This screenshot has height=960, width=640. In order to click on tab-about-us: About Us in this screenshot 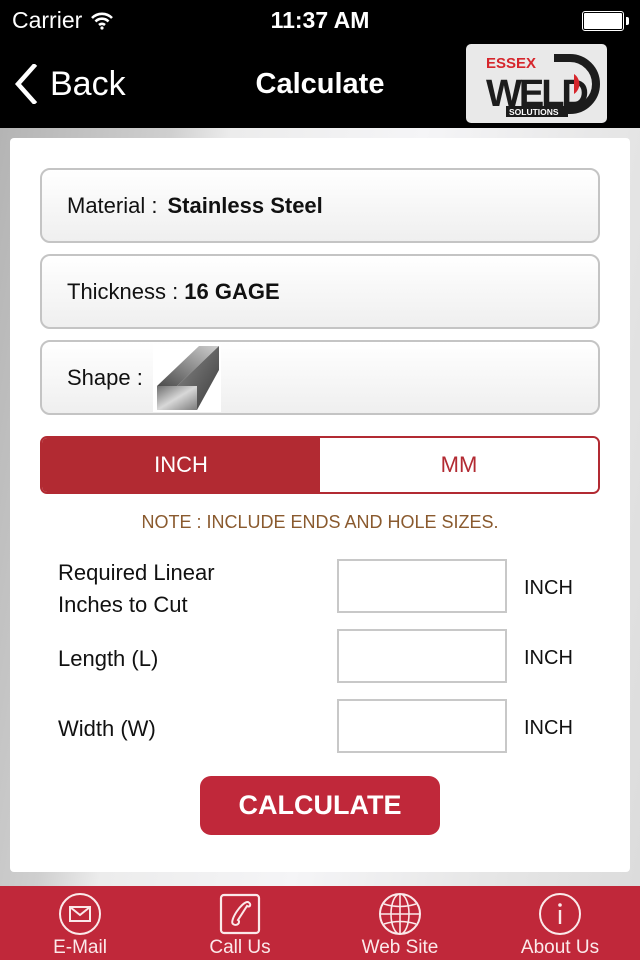, I will do `click(560, 923)`.